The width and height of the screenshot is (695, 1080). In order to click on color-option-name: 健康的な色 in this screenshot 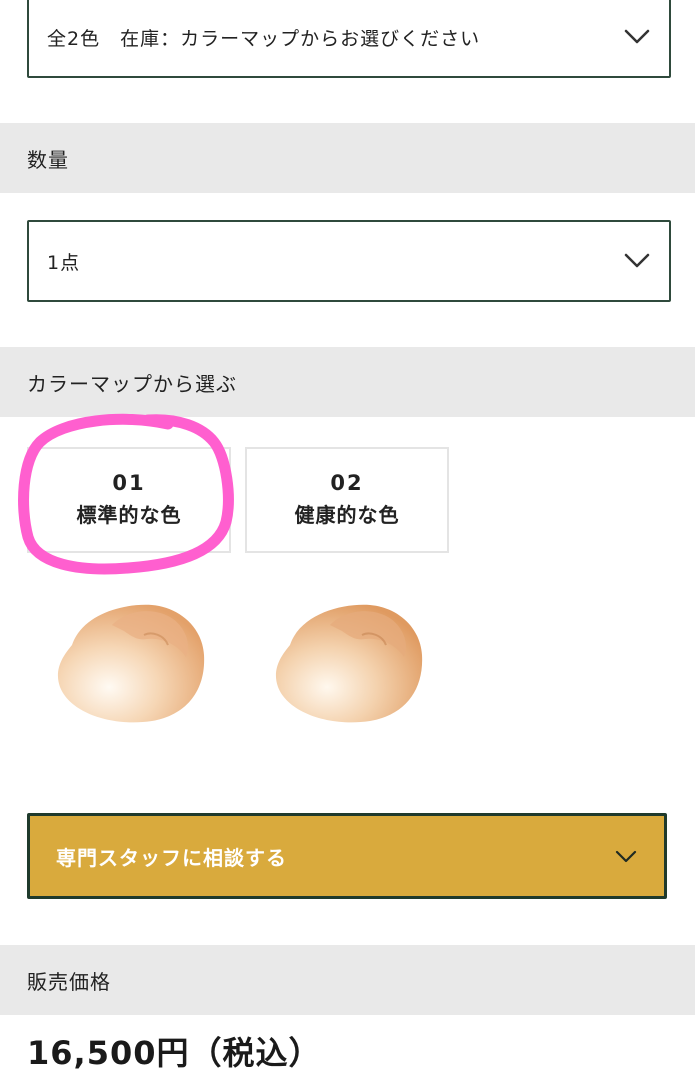, I will do `click(347, 515)`.